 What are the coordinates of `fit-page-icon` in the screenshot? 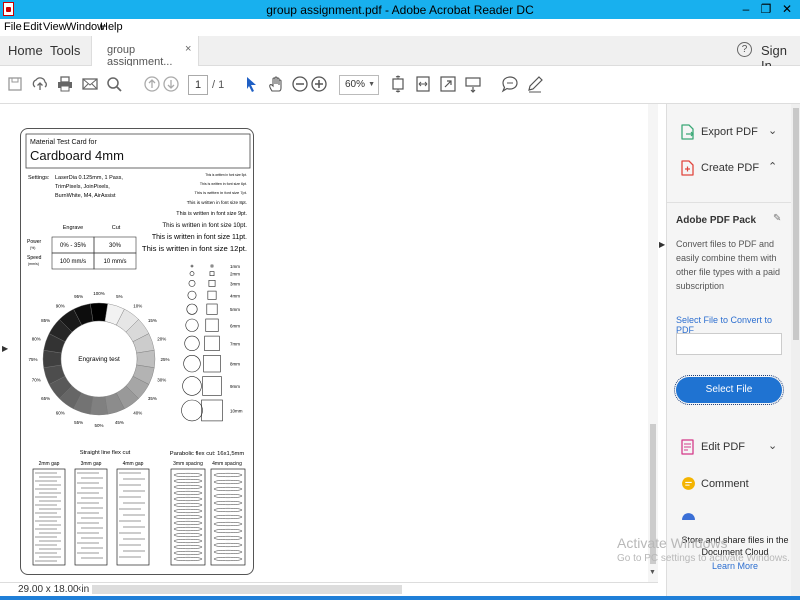 It's located at (398, 84).